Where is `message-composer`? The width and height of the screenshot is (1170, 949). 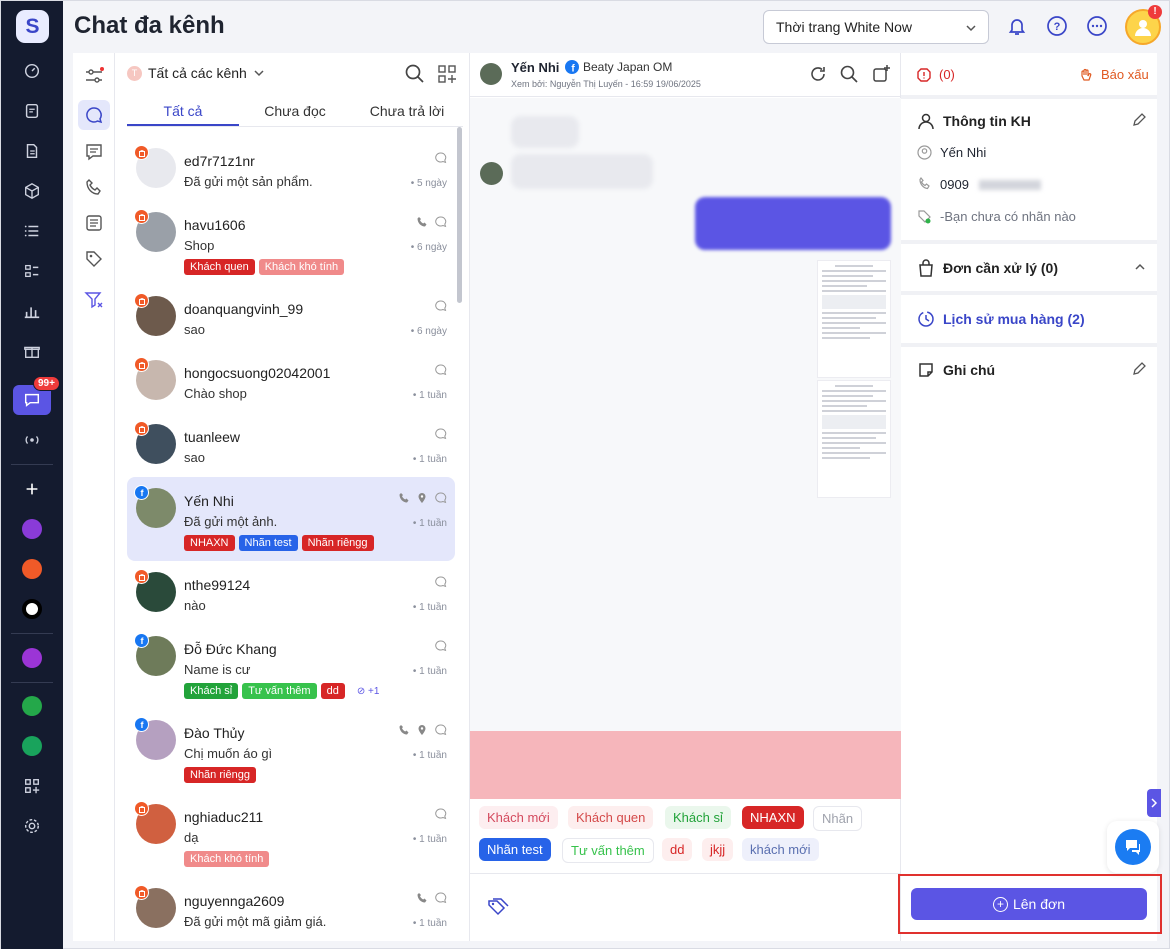 message-composer is located at coordinates (685, 907).